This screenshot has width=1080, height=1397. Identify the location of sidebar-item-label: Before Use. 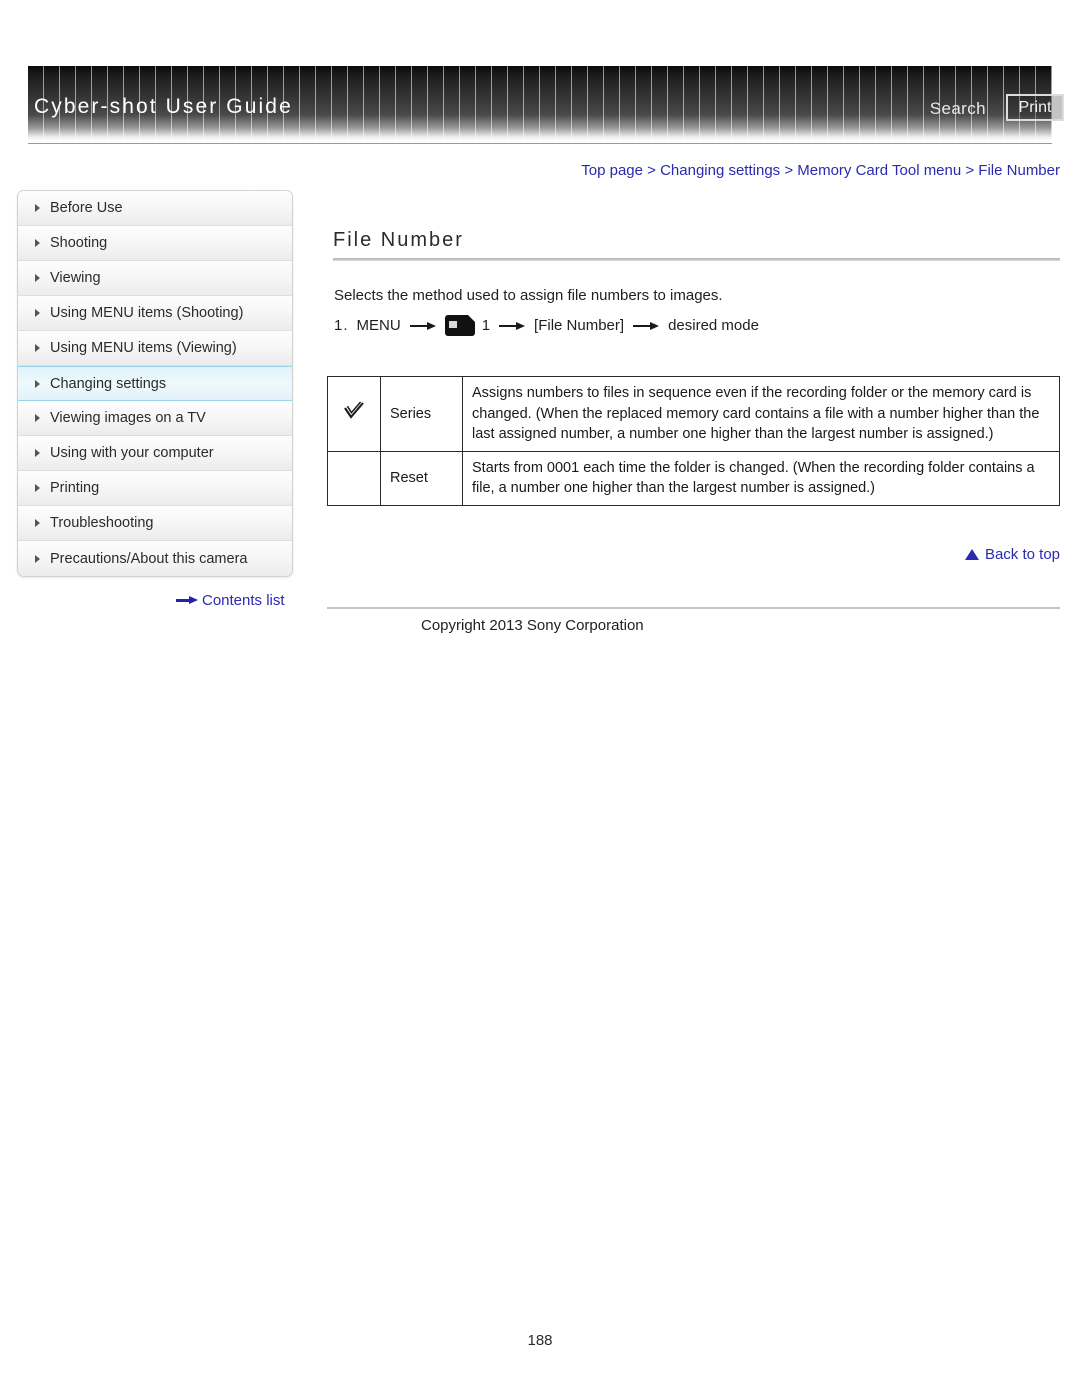
(86, 208).